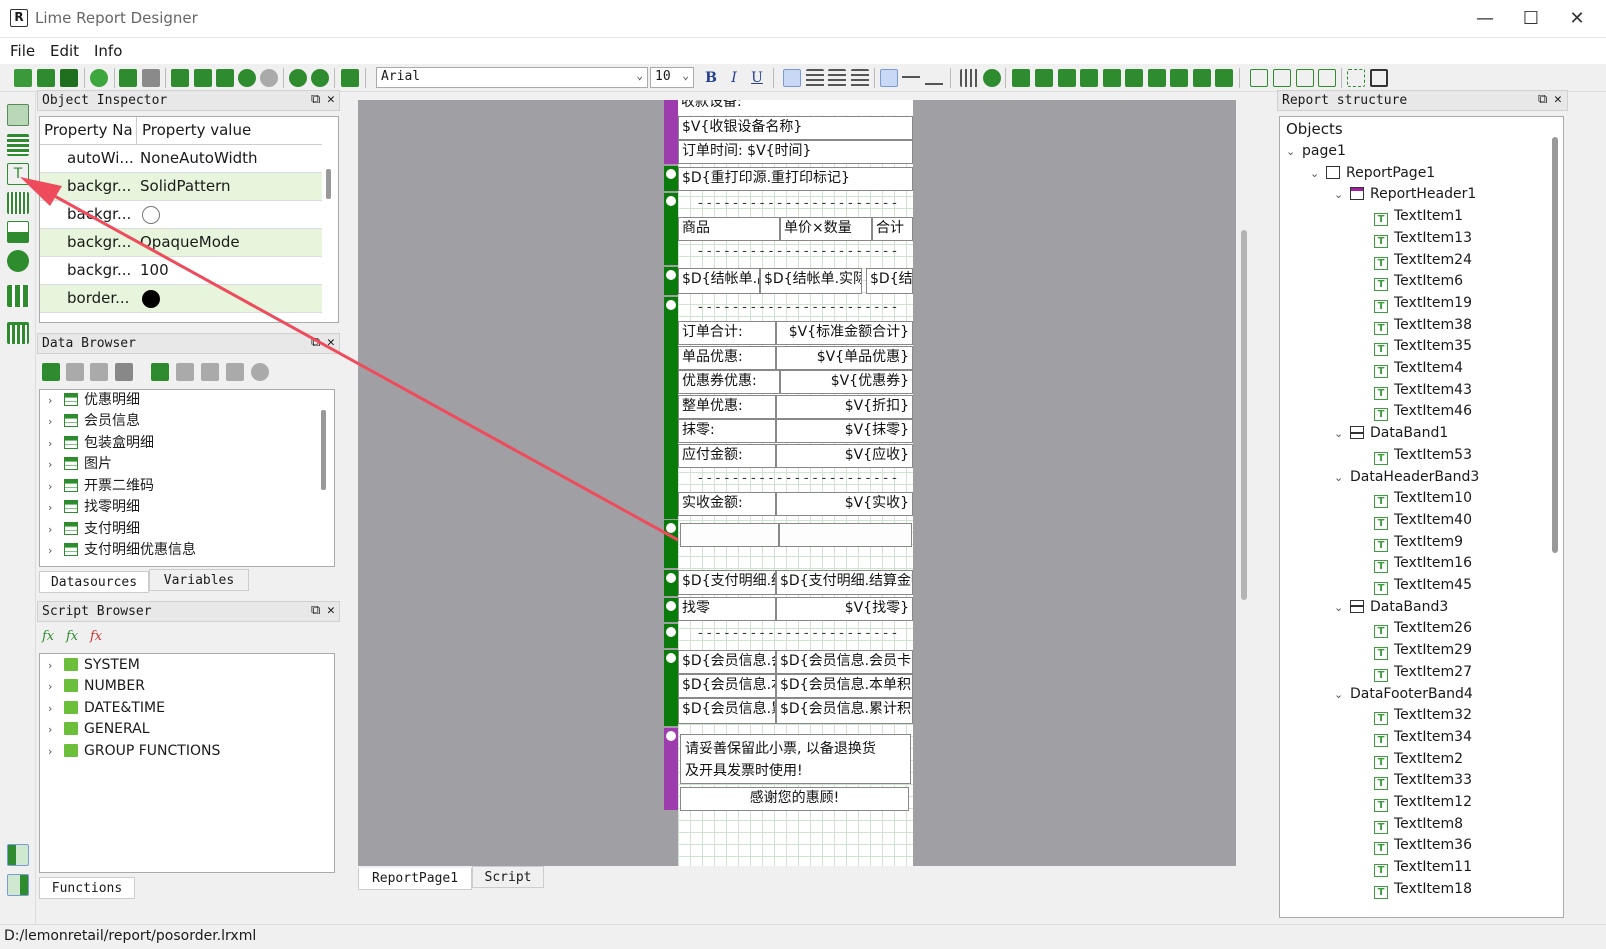 Image resolution: width=1606 pixels, height=949 pixels. Describe the element at coordinates (359, 364) in the screenshot. I see `arrow-shaft` at that location.